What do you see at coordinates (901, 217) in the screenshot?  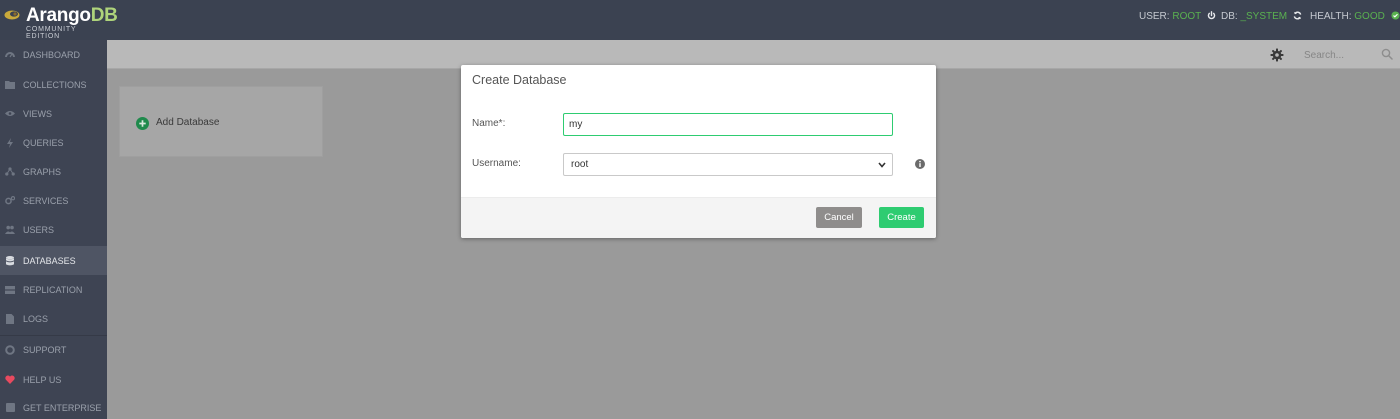 I see `create-button: Create` at bounding box center [901, 217].